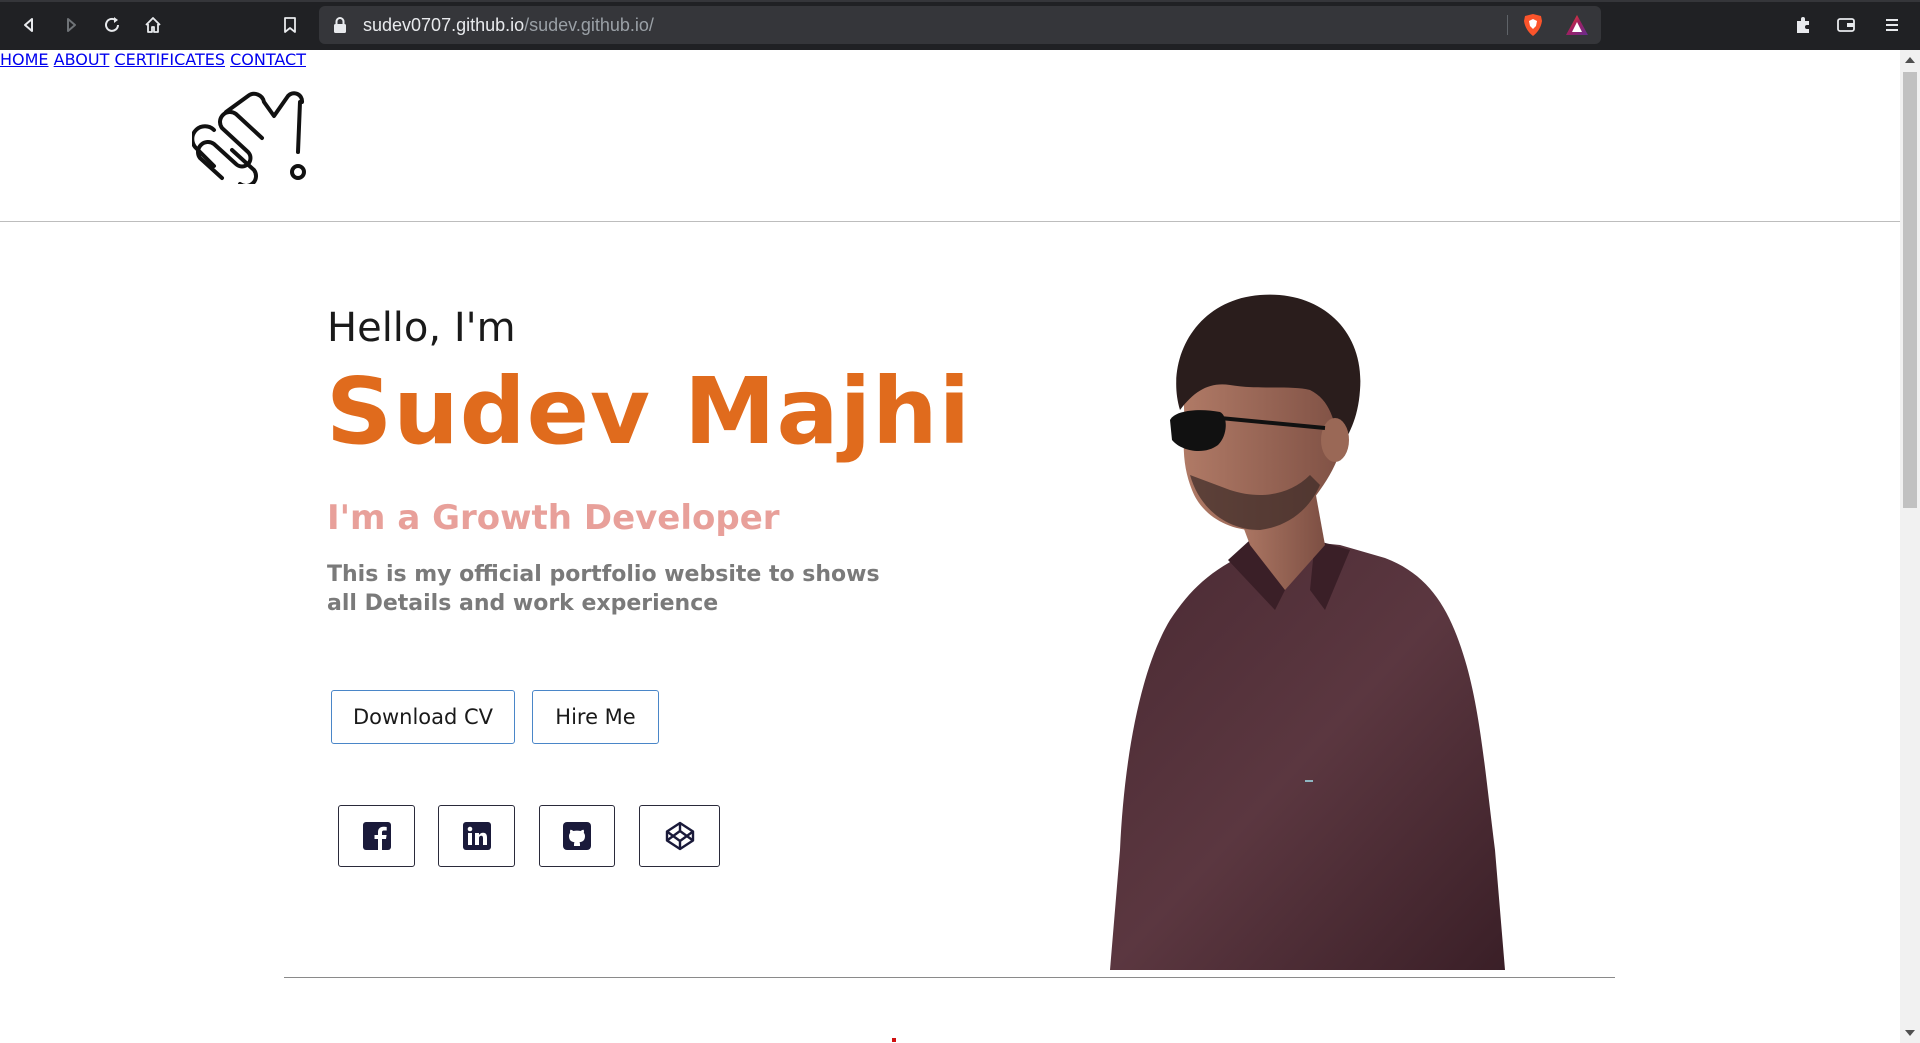 This screenshot has height=1043, width=1920. I want to click on forward-button, so click(71, 25).